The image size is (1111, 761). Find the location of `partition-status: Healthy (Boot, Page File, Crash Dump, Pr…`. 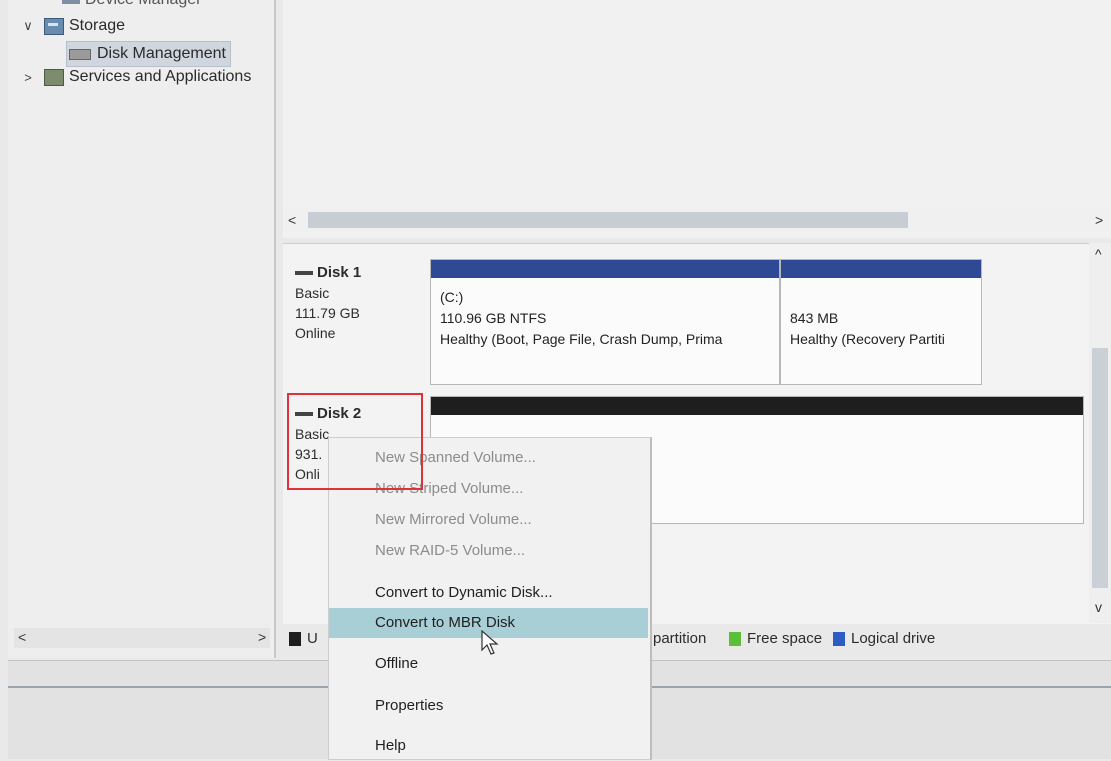

partition-status: Healthy (Boot, Page File, Crash Dump, Pr… is located at coordinates (581, 339).